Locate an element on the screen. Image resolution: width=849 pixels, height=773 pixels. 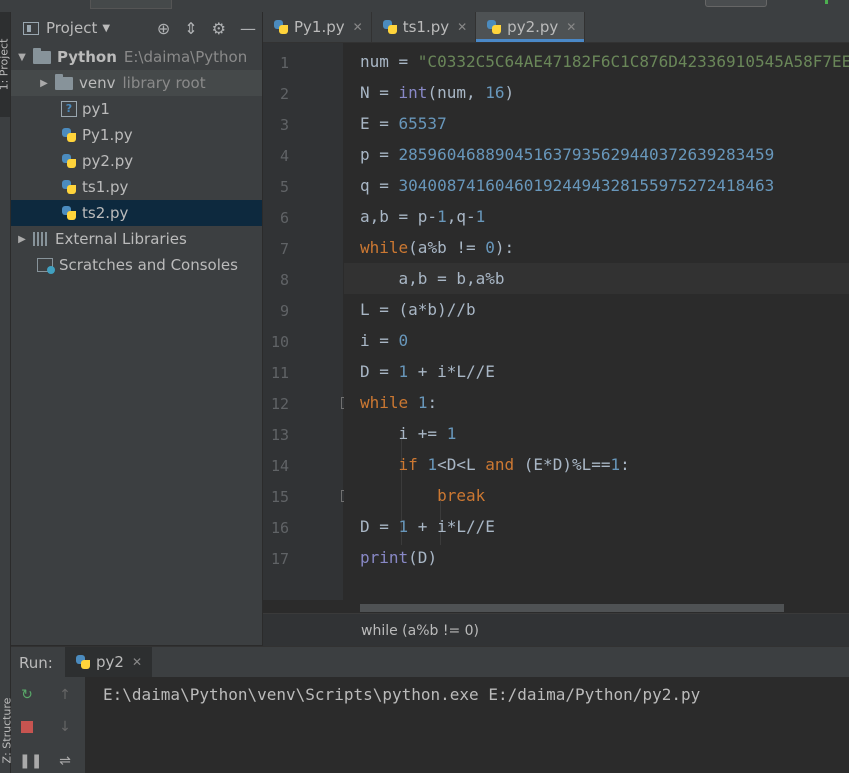
tree-item-file: py2.py is located at coordinates (136, 161).